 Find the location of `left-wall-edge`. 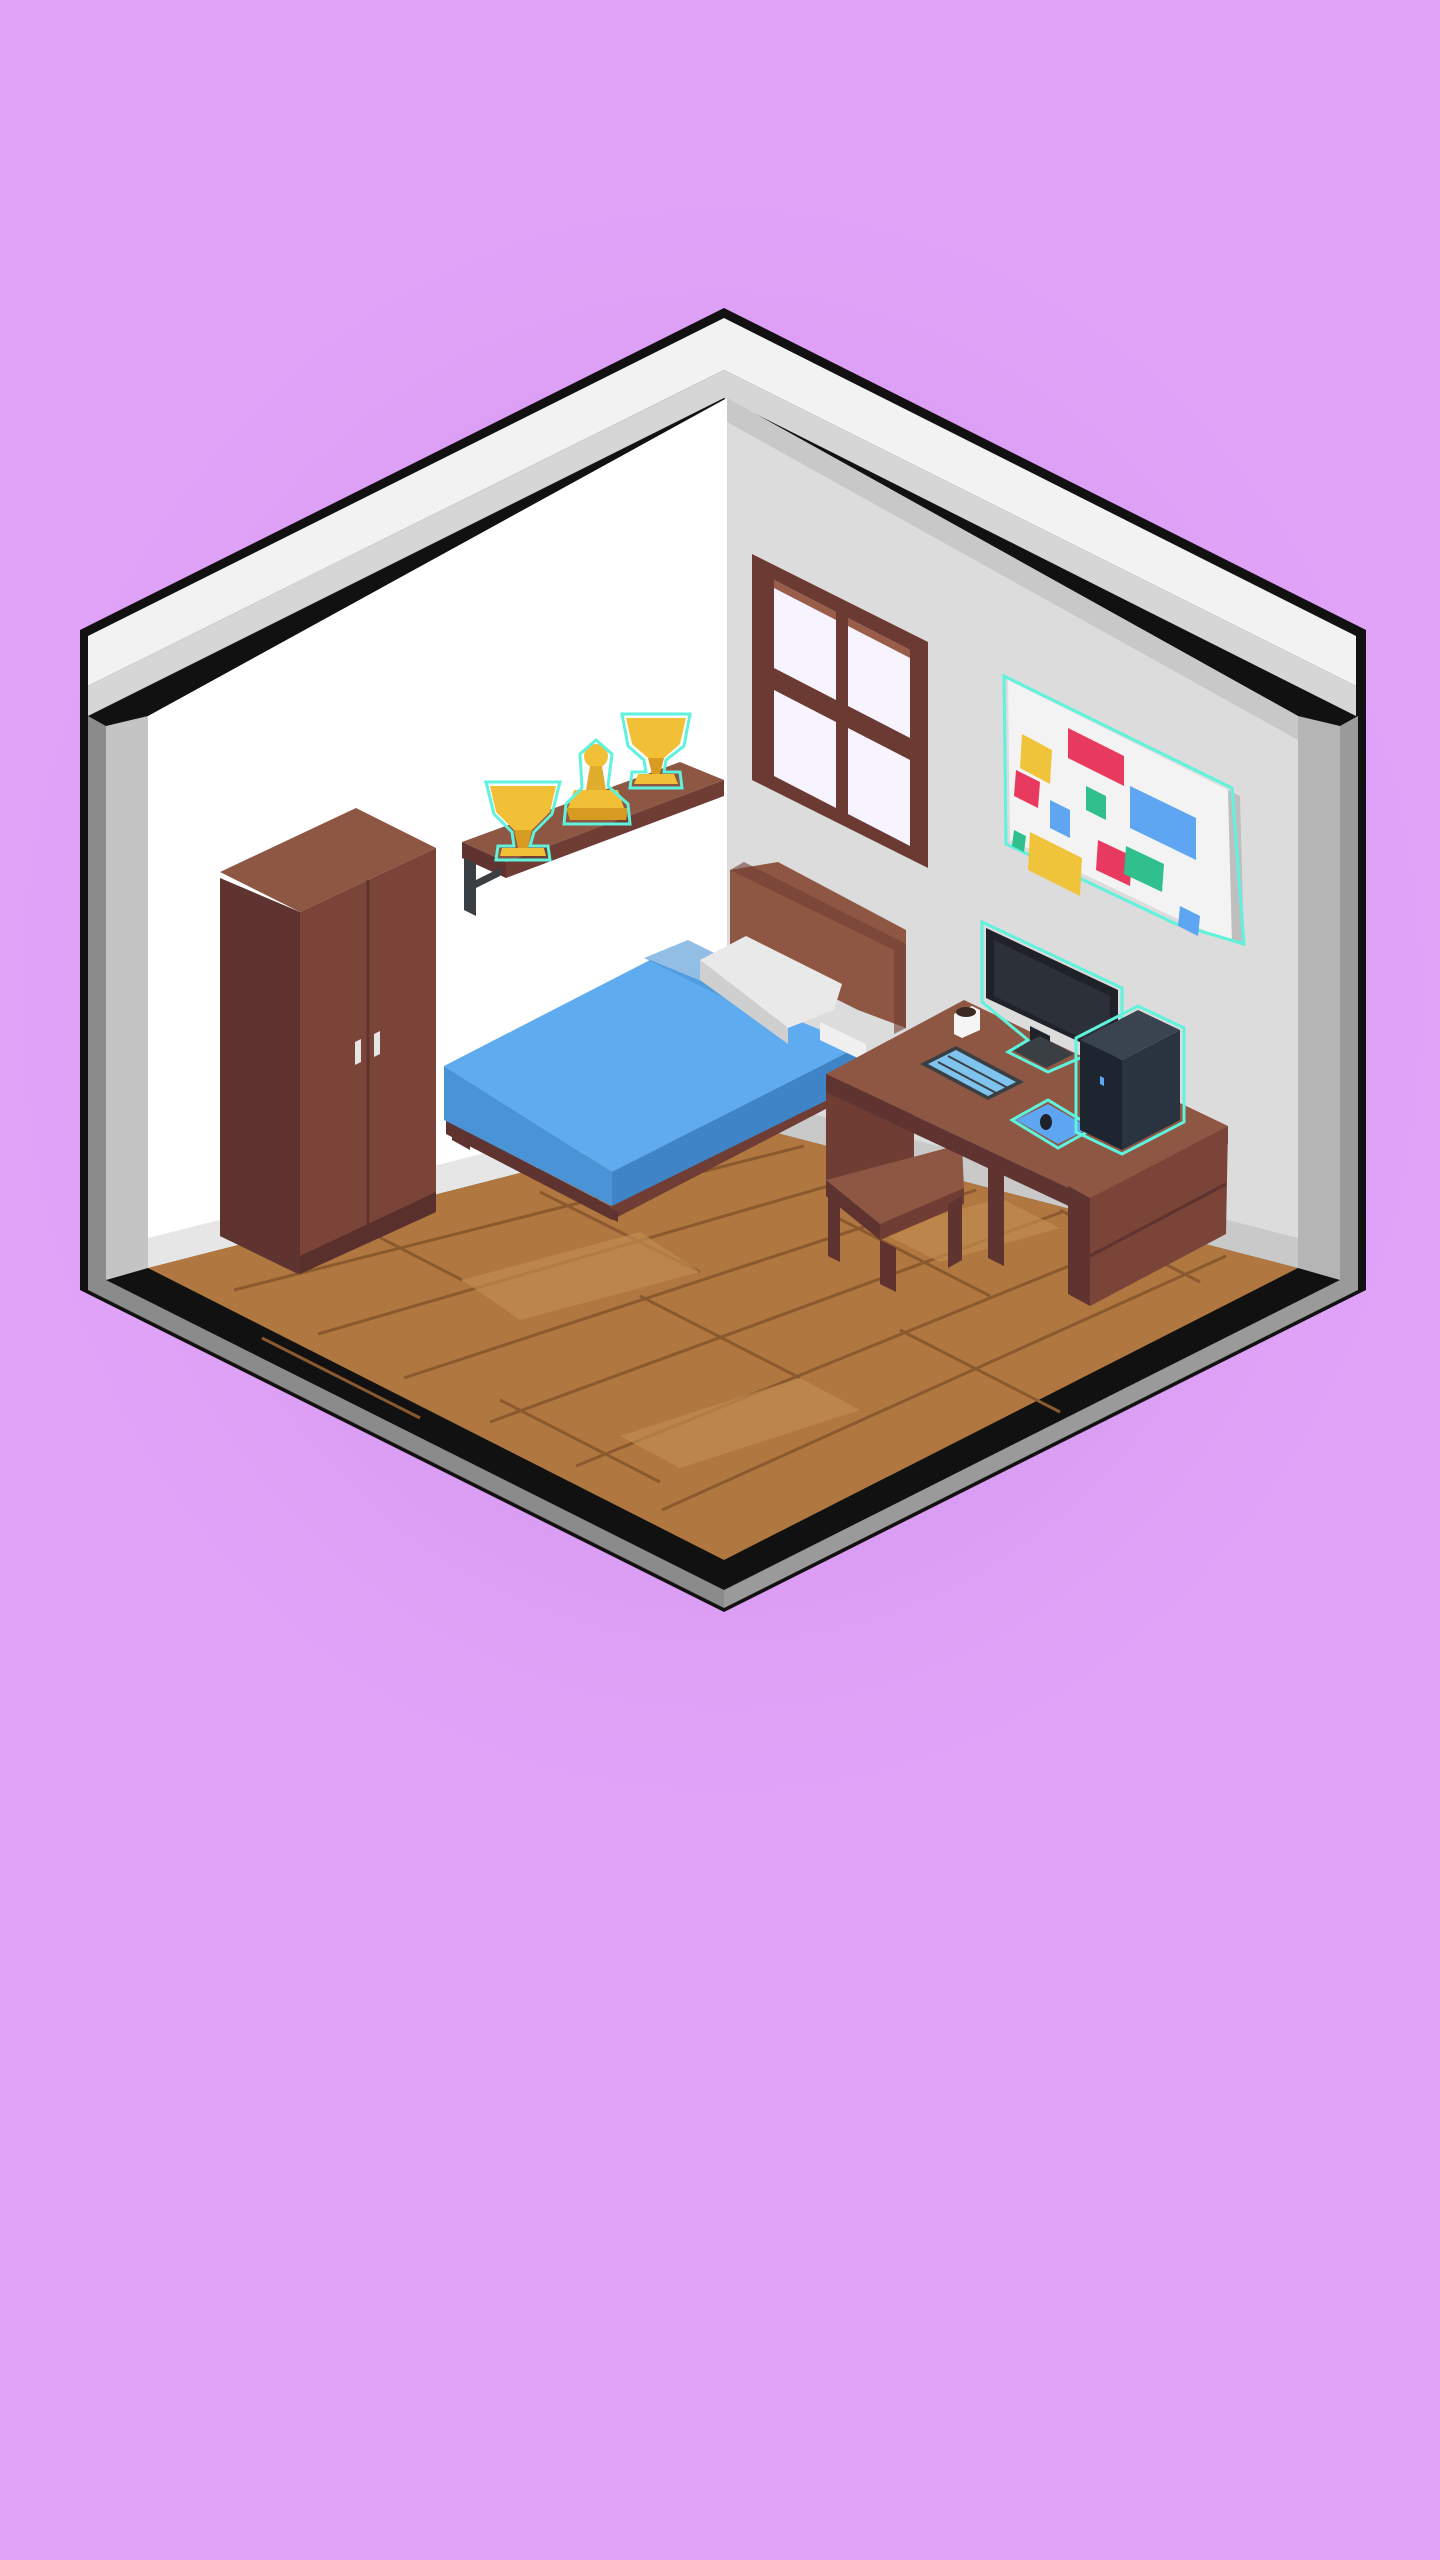

left-wall-edge is located at coordinates (127, 998).